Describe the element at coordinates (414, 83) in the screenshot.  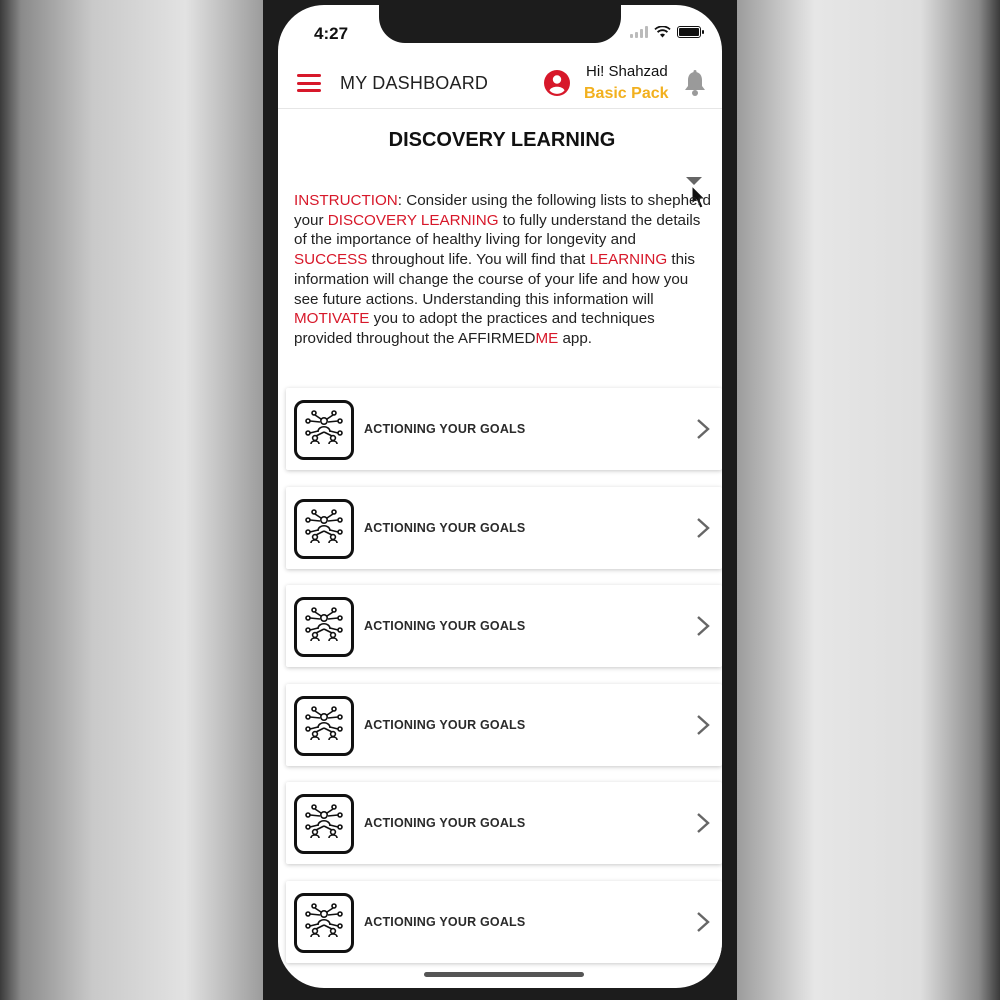
I see `header-title: MY DASHBOARD` at that location.